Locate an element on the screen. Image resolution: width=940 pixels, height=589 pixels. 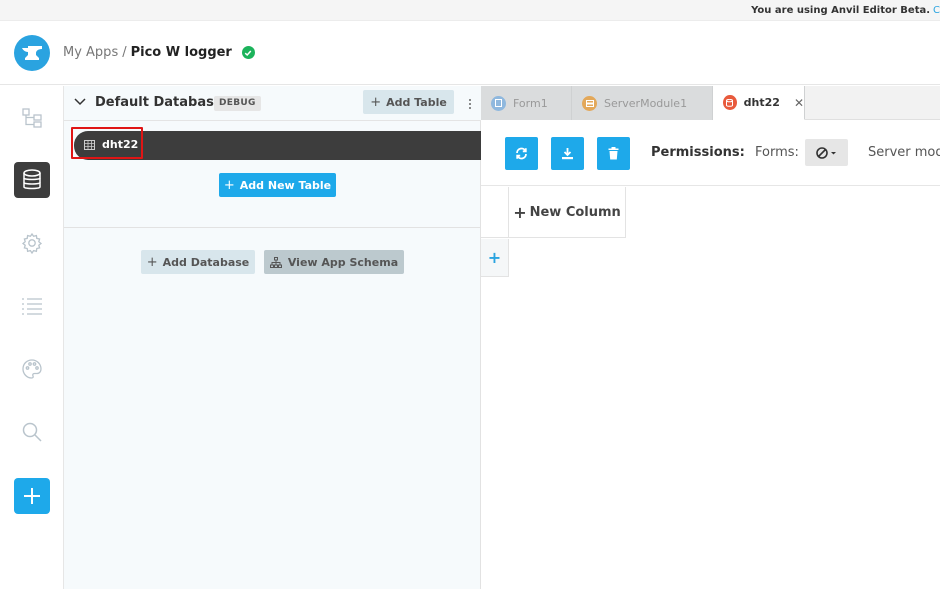
add-table-label: Add Table is located at coordinates (416, 102).